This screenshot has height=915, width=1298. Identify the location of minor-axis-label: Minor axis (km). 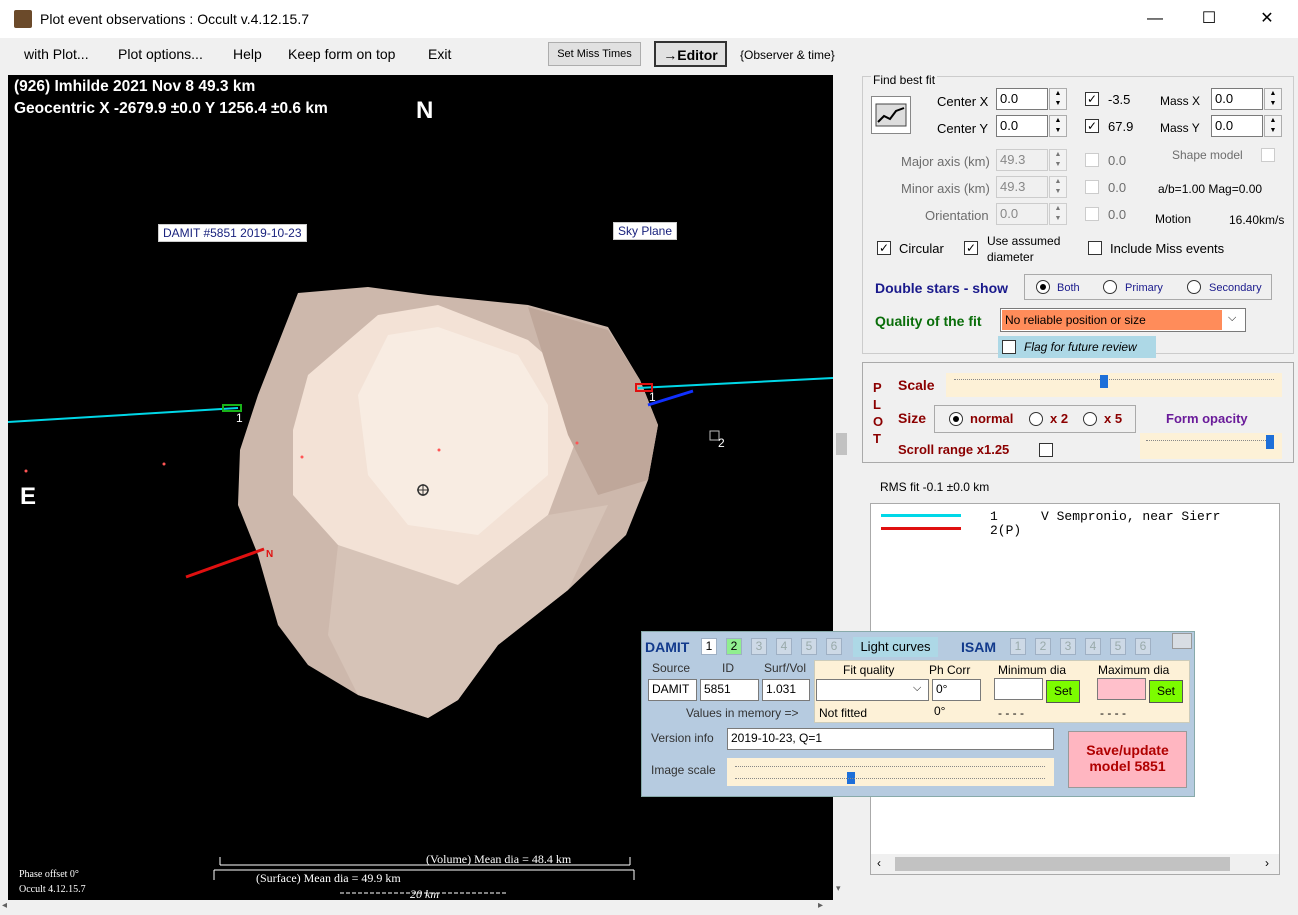
(945, 188).